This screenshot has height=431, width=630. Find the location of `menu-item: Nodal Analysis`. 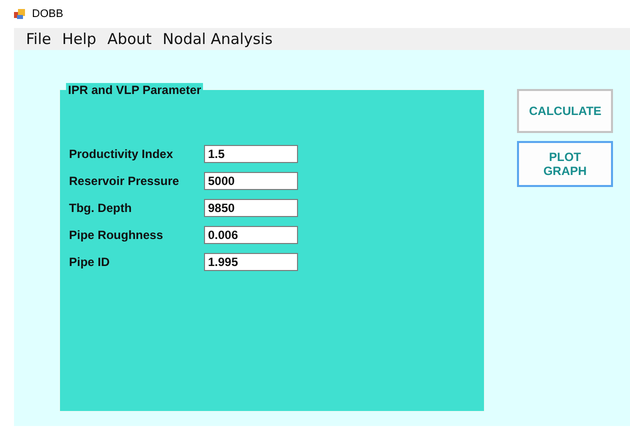

menu-item: Nodal Analysis is located at coordinates (219, 39).